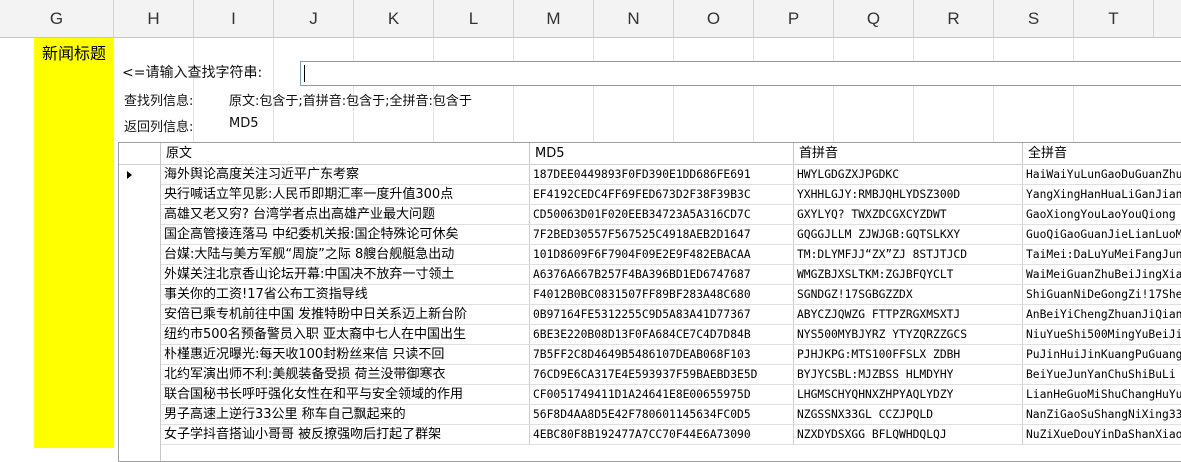 Image resolution: width=1181 pixels, height=462 pixels. What do you see at coordinates (345, 355) in the screenshot?
I see `cell-original: 朴槿惠近况曝光:每天收100封粉丝来信 只读不回` at bounding box center [345, 355].